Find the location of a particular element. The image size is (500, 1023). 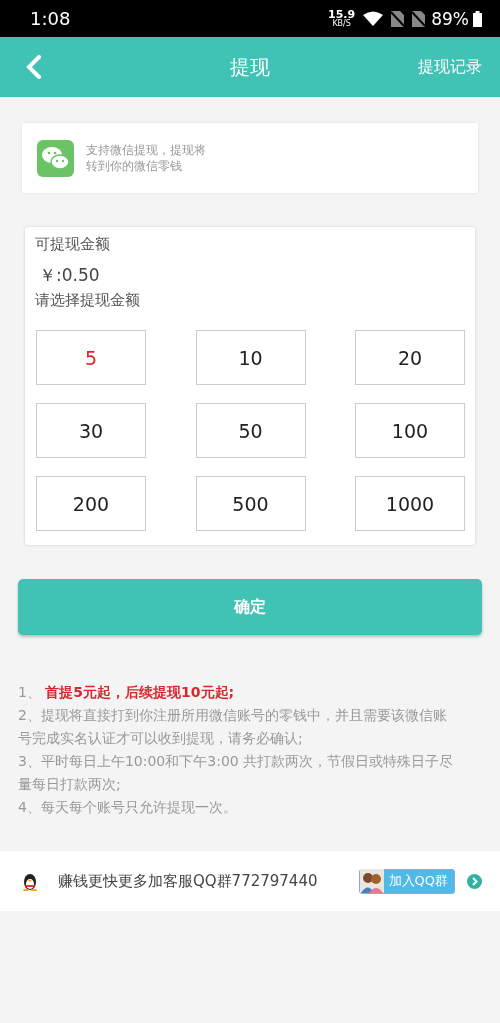

amount-option: 50 is located at coordinates (250, 430).